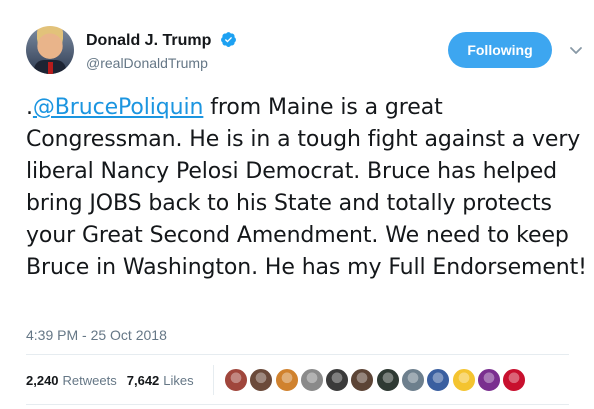 Image resolution: width=594 pixels, height=409 pixels. Describe the element at coordinates (161, 63) in the screenshot. I see `user-handle: @realDonaldTrump` at that location.